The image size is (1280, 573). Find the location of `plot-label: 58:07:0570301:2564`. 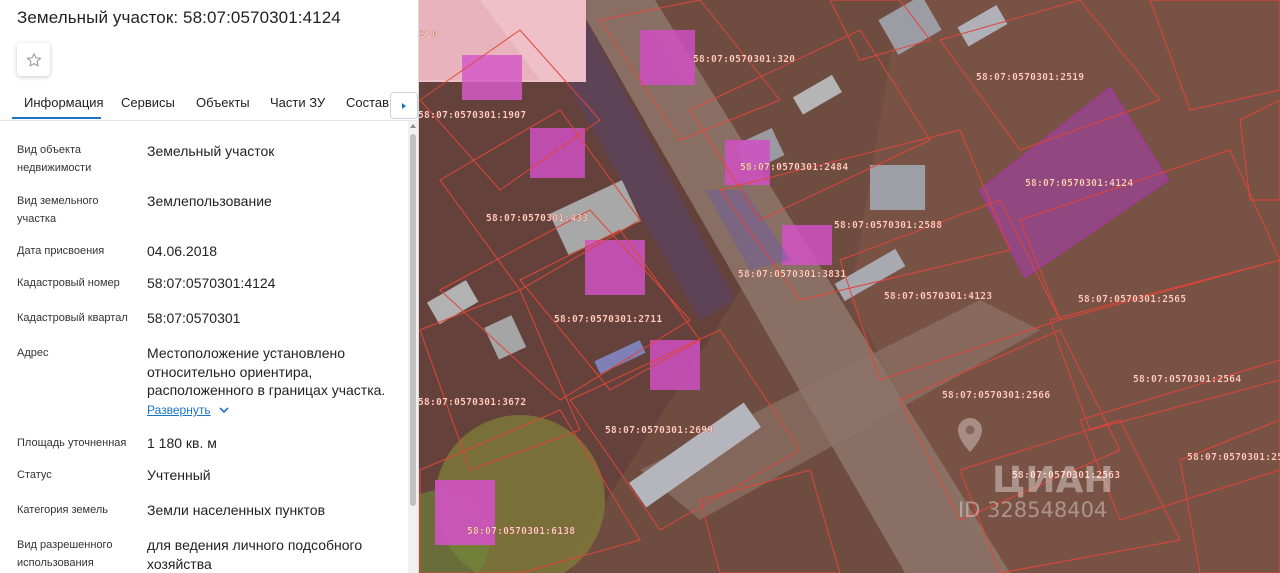

plot-label: 58:07:0570301:2564 is located at coordinates (1187, 379).